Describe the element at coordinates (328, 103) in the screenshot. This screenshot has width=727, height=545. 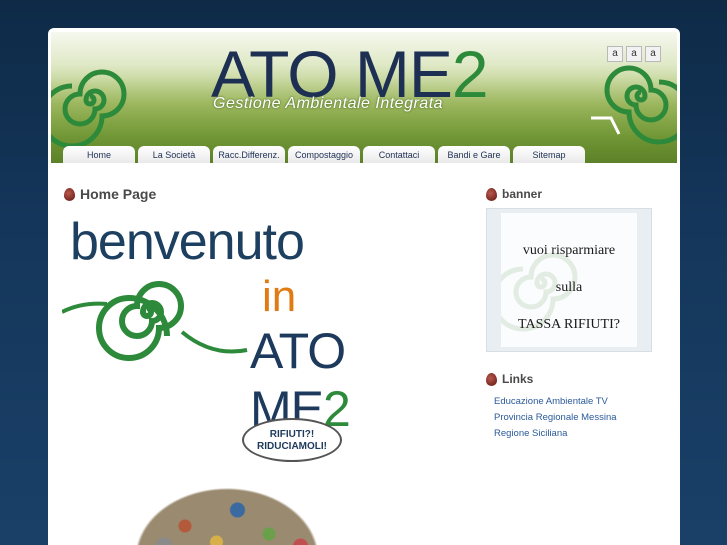
I see `logo-subtitle: Gestione Ambientale Integrata` at that location.